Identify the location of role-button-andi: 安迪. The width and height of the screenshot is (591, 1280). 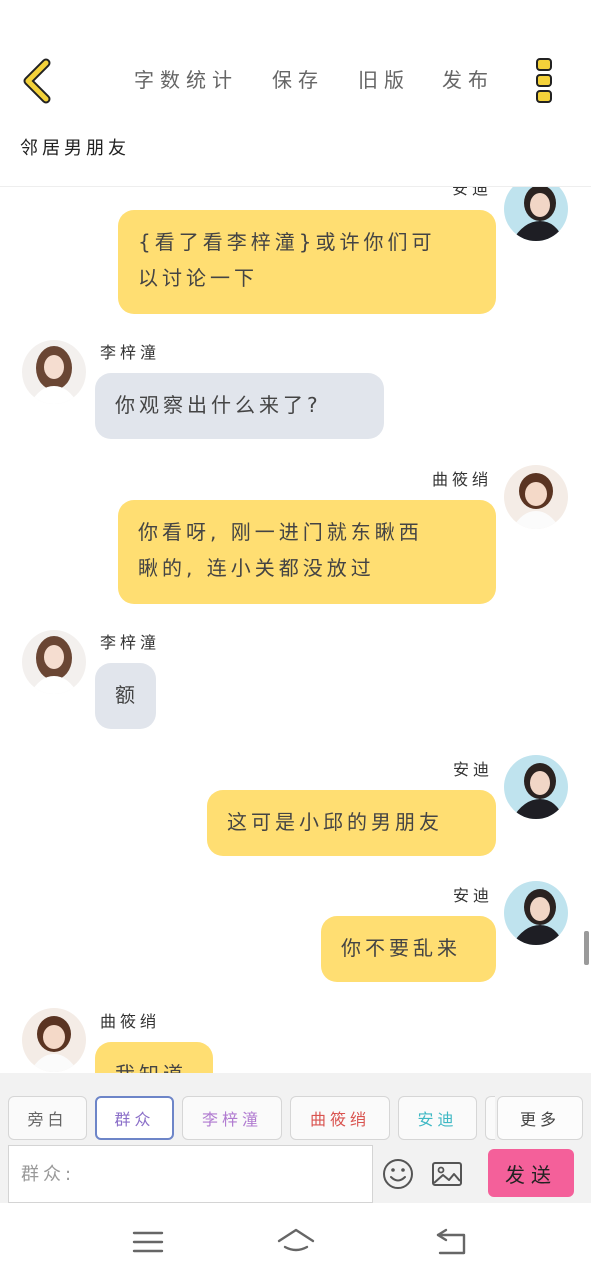
(437, 1118).